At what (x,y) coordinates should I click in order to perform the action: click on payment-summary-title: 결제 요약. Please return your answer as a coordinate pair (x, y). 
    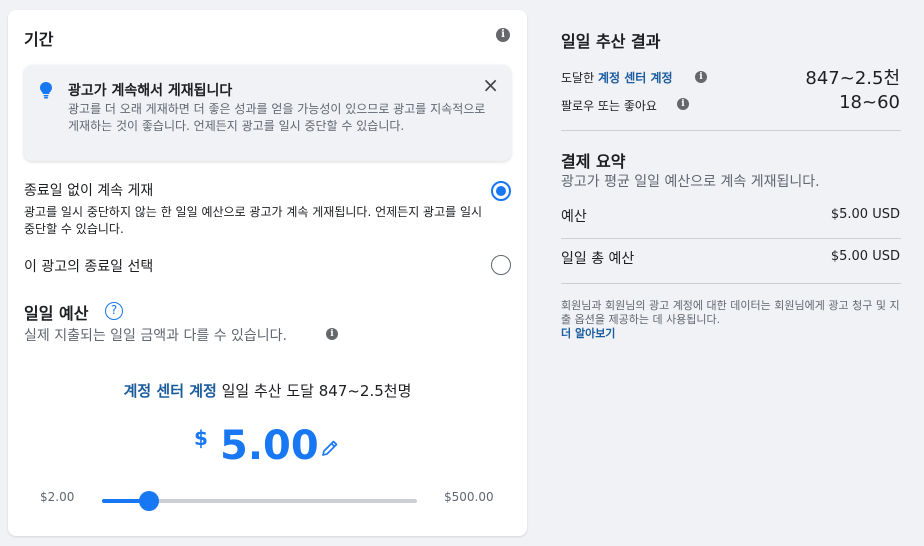
    Looking at the image, I should click on (593, 161).